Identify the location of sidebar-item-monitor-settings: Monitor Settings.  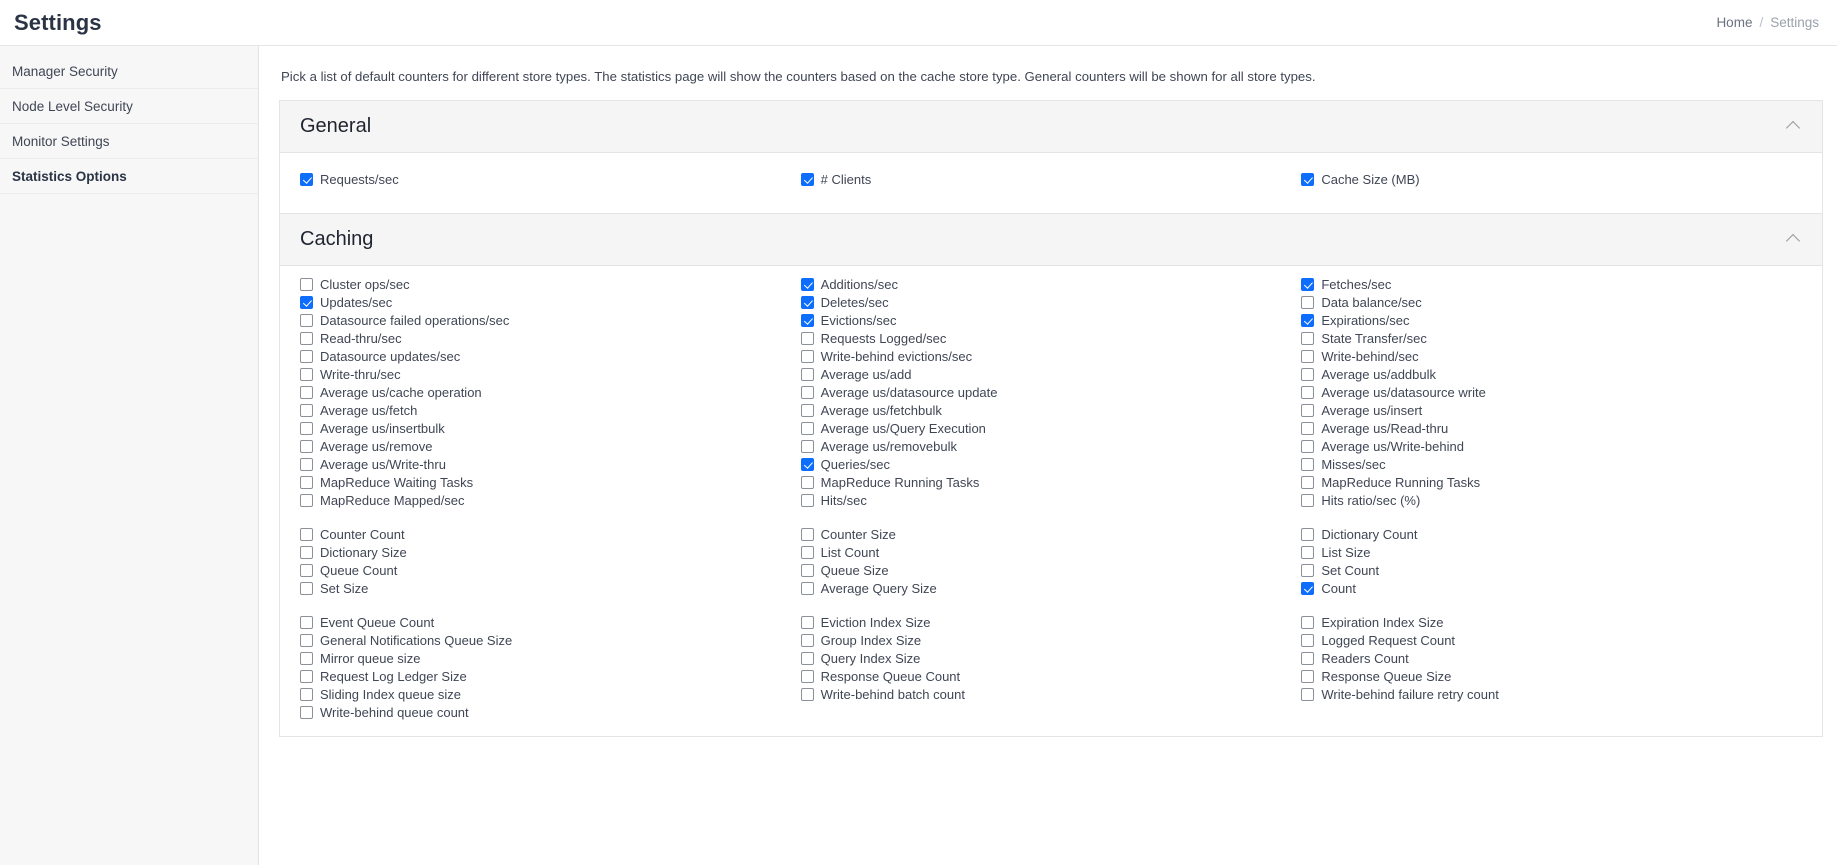
(129, 141).